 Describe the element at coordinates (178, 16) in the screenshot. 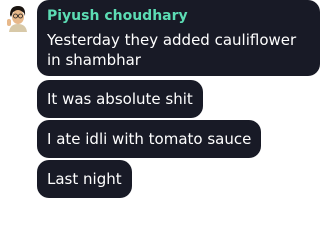

I see `sender-name: Piyush choudhary` at that location.